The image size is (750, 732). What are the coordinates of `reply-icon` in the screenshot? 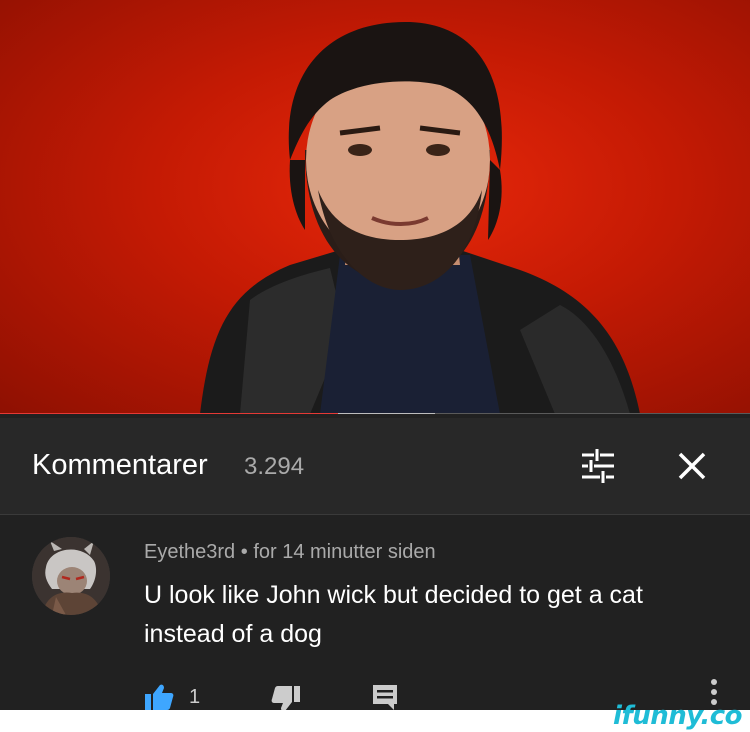 It's located at (385, 697).